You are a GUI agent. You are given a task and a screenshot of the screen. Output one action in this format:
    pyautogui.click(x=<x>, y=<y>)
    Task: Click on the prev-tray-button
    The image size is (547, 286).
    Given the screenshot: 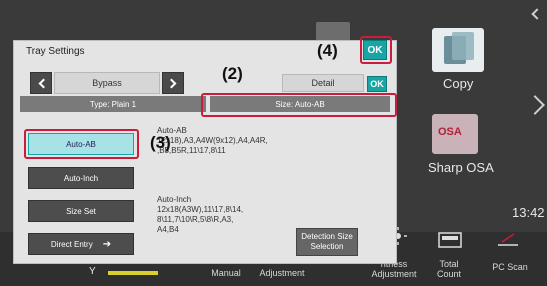 What is the action you would take?
    pyautogui.click(x=41, y=83)
    